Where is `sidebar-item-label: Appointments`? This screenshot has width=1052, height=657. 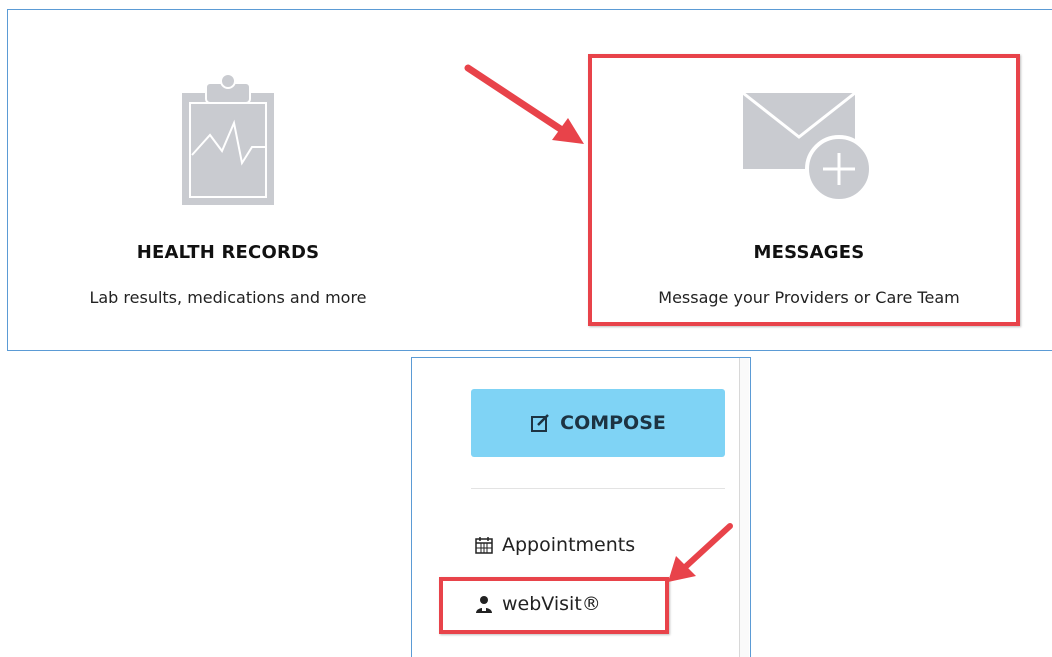 sidebar-item-label: Appointments is located at coordinates (569, 545).